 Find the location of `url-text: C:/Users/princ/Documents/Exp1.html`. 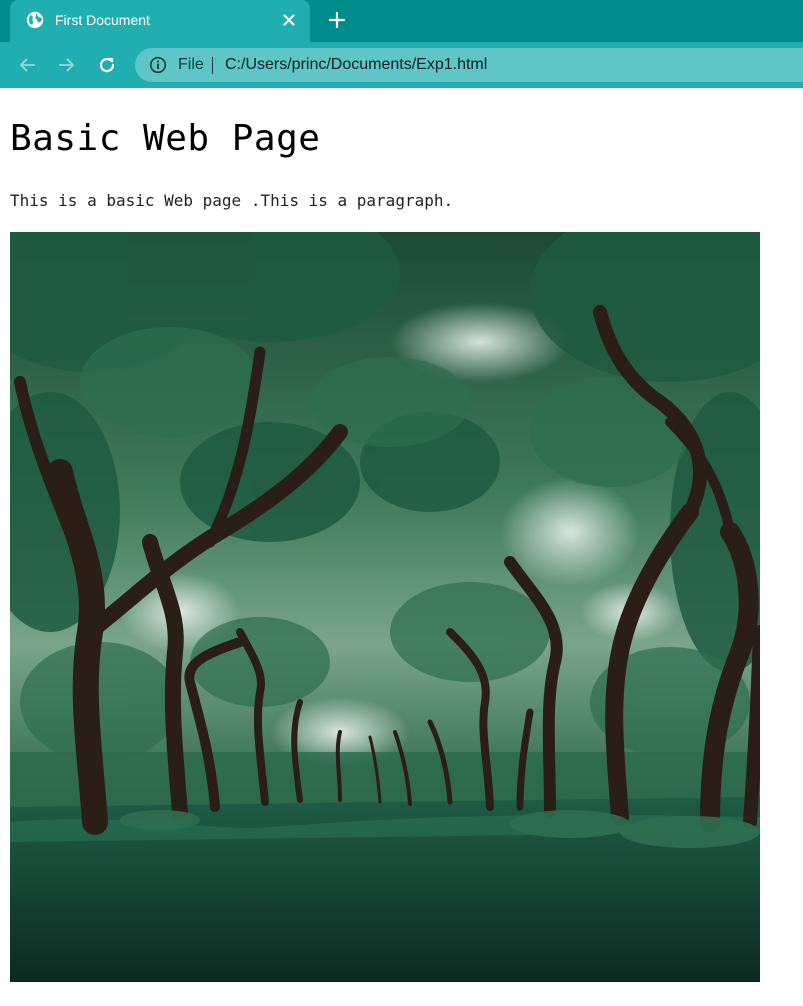

url-text: C:/Users/princ/Documents/Exp1.html is located at coordinates (356, 65).